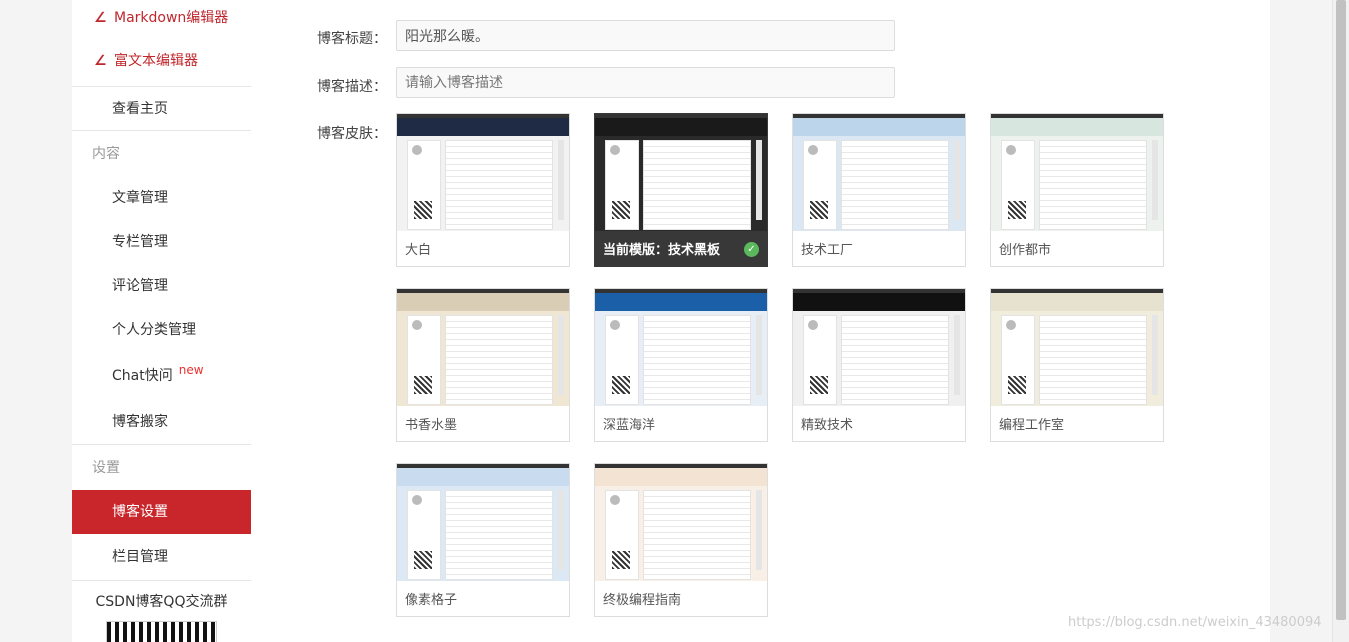 This screenshot has height=642, width=1349. Describe the element at coordinates (1341, 310) in the screenshot. I see `scrollbar-thumb` at that location.